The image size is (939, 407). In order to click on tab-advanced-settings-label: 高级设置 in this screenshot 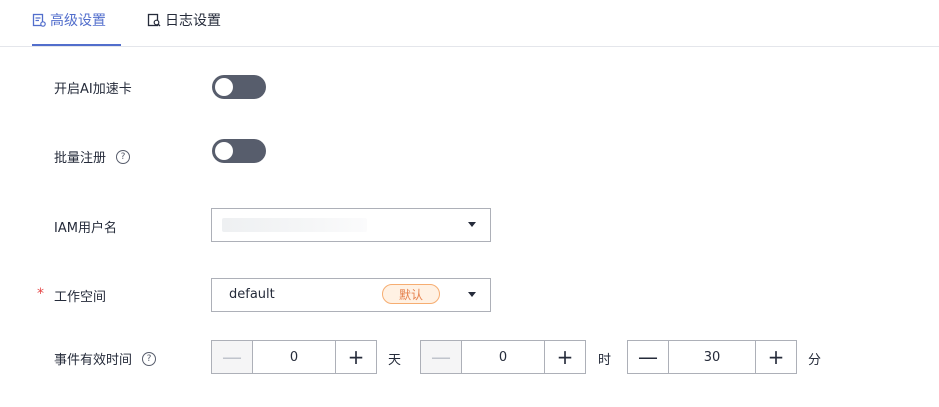, I will do `click(78, 21)`.